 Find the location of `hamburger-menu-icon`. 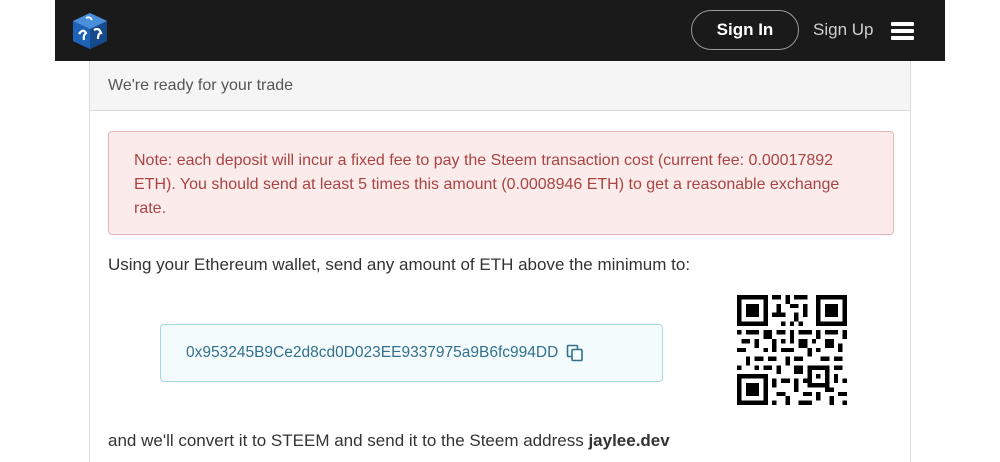

hamburger-menu-icon is located at coordinates (902, 31).